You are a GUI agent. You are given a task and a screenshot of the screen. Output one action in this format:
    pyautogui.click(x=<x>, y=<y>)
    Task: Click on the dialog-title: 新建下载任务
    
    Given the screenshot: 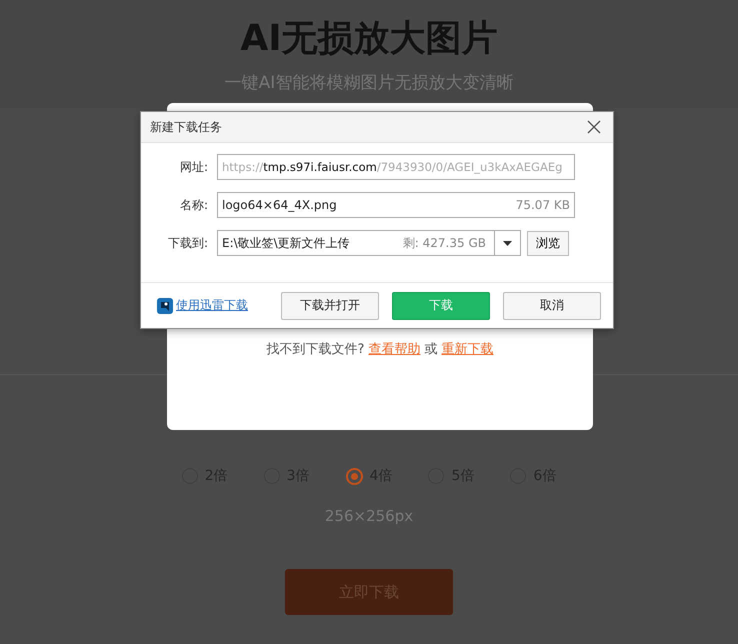 What is the action you would take?
    pyautogui.click(x=186, y=127)
    